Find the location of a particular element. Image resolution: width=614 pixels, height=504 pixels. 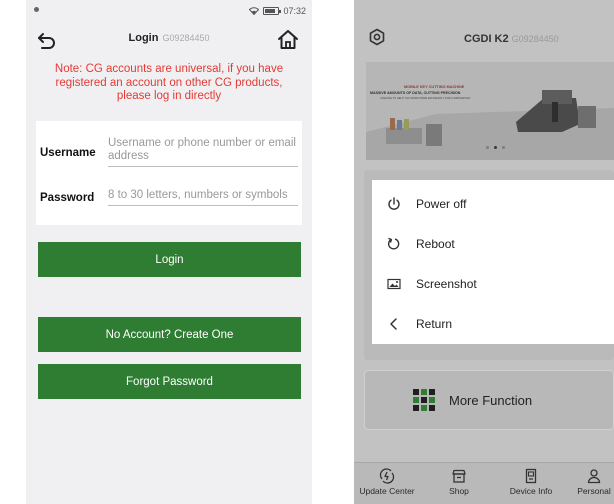

home-icon is located at coordinates (288, 39).